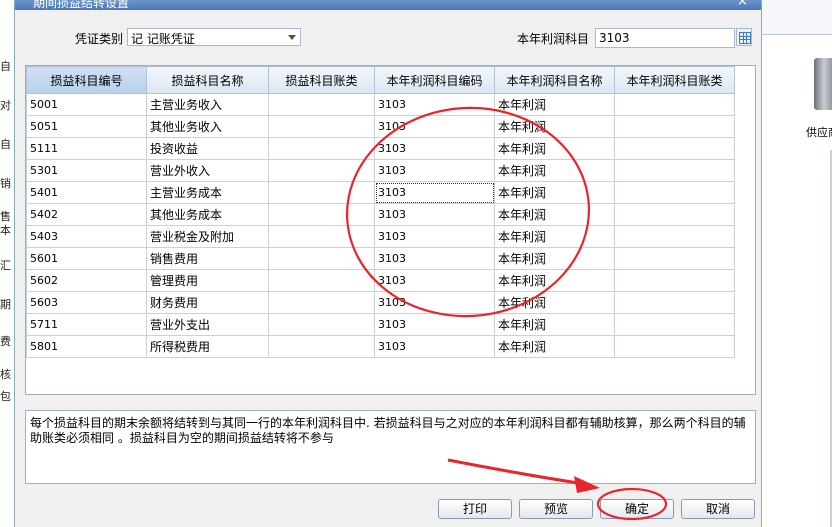 The width and height of the screenshot is (832, 527). What do you see at coordinates (207, 258) in the screenshot?
I see `cell-account-name: 销售费用` at bounding box center [207, 258].